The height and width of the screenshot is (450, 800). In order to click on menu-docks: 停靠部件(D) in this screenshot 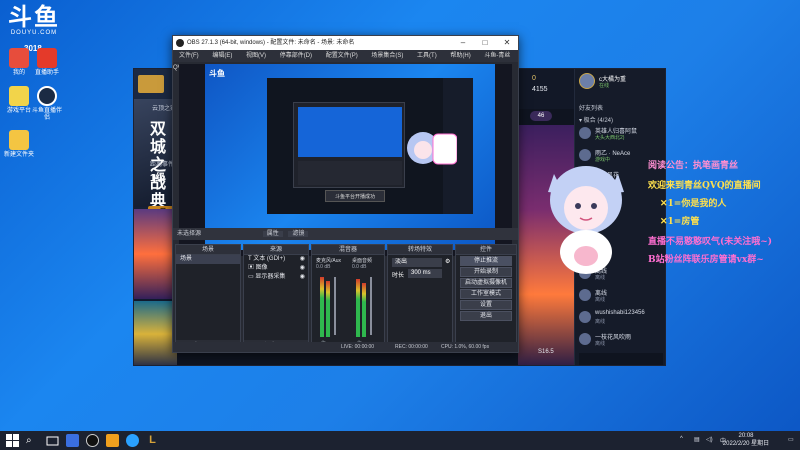, I will do `click(296, 56)`.